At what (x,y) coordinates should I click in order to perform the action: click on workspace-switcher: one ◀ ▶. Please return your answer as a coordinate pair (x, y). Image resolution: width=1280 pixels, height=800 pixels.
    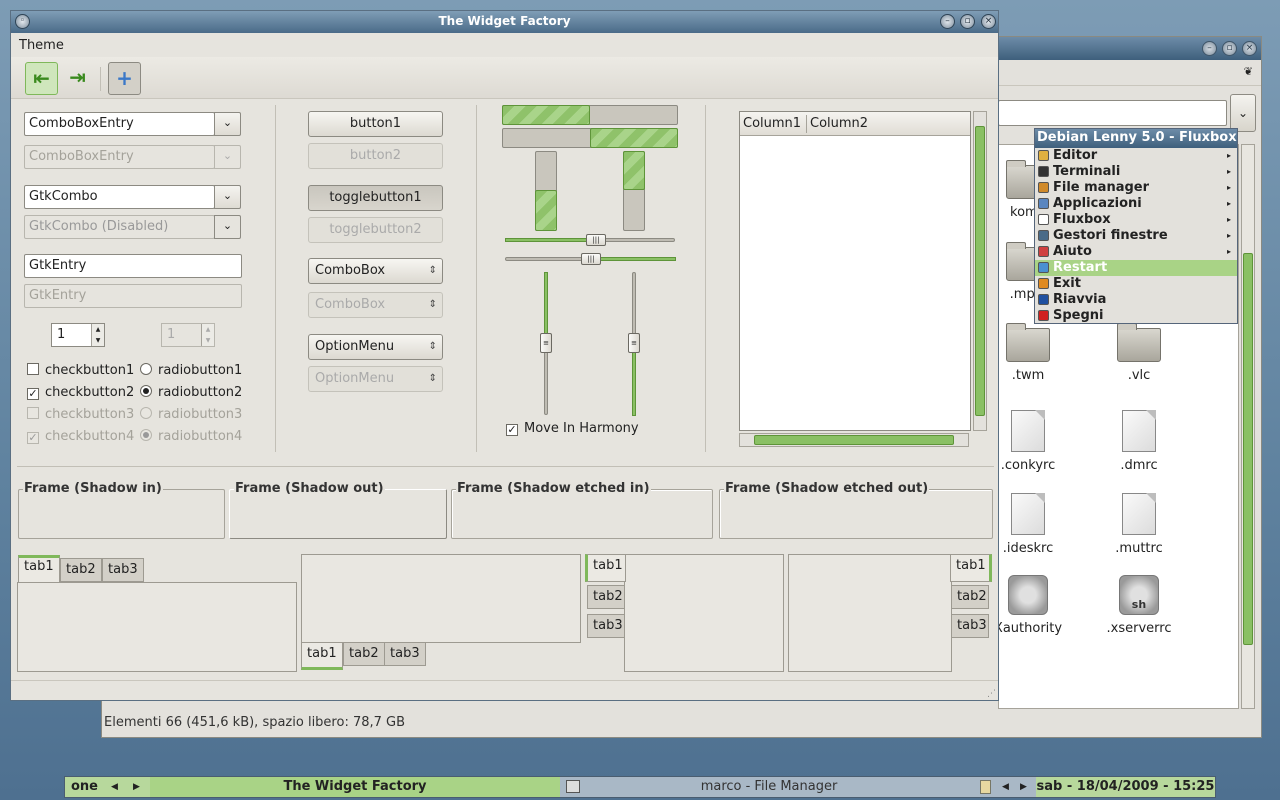
    Looking at the image, I should click on (107, 787).